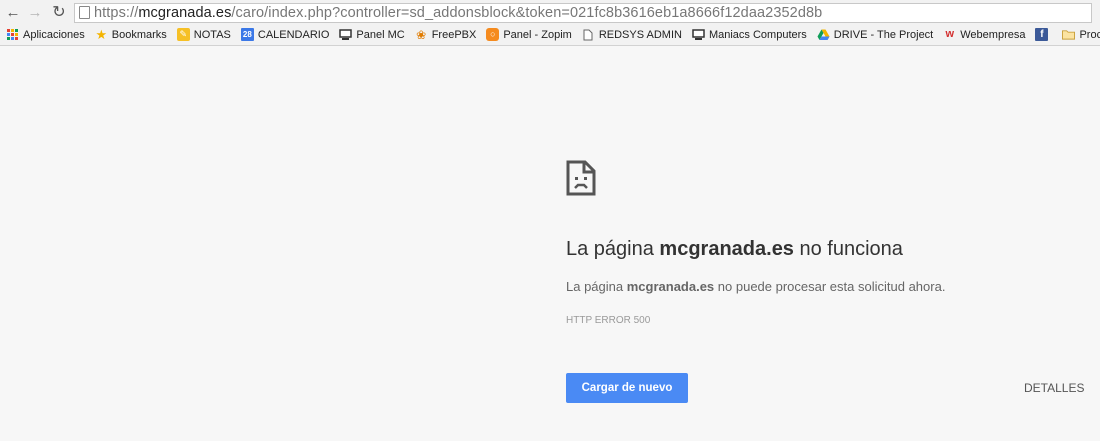 The width and height of the screenshot is (1100, 441). Describe the element at coordinates (12, 34) in the screenshot. I see `apps-grid-icon` at that location.